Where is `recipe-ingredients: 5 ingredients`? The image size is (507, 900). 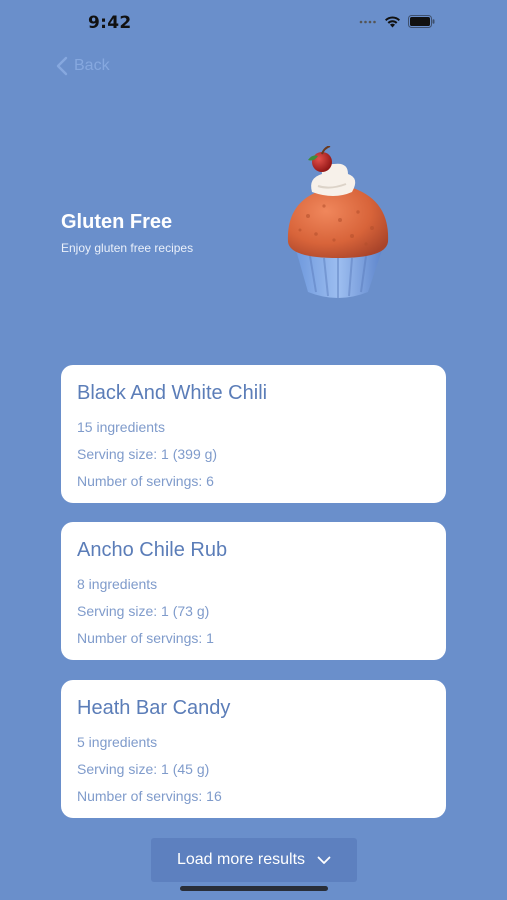
recipe-ingredients: 5 ingredients is located at coordinates (117, 742).